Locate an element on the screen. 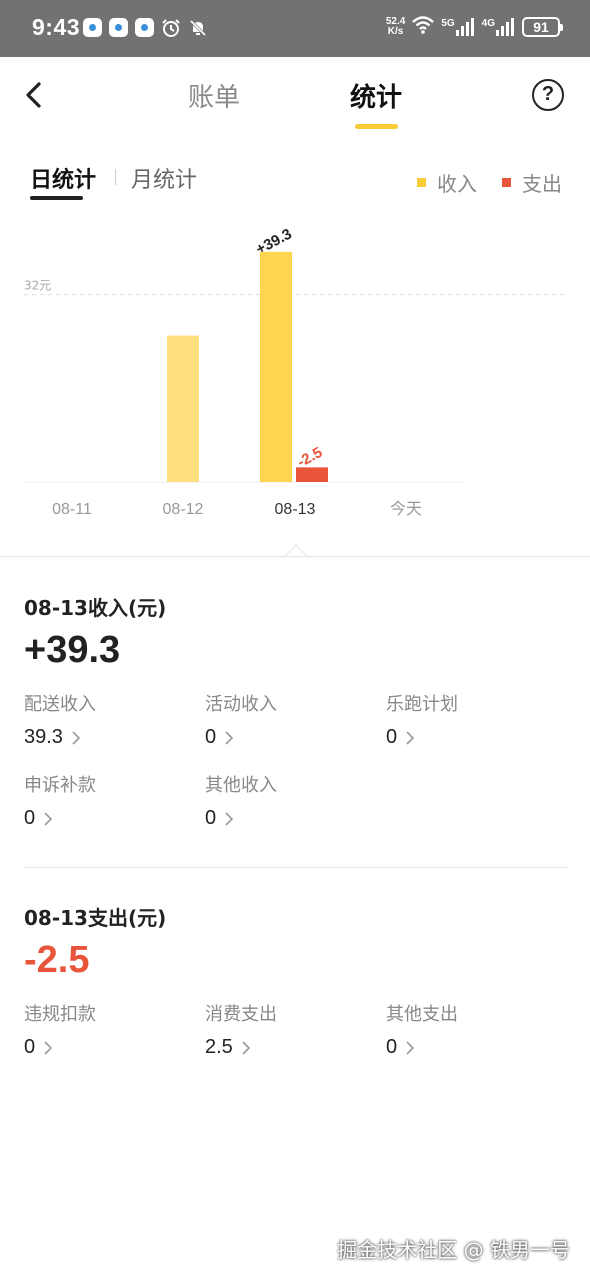 This screenshot has width=590, height=1278. expense-item-amount: 2.5 is located at coordinates (219, 1047).